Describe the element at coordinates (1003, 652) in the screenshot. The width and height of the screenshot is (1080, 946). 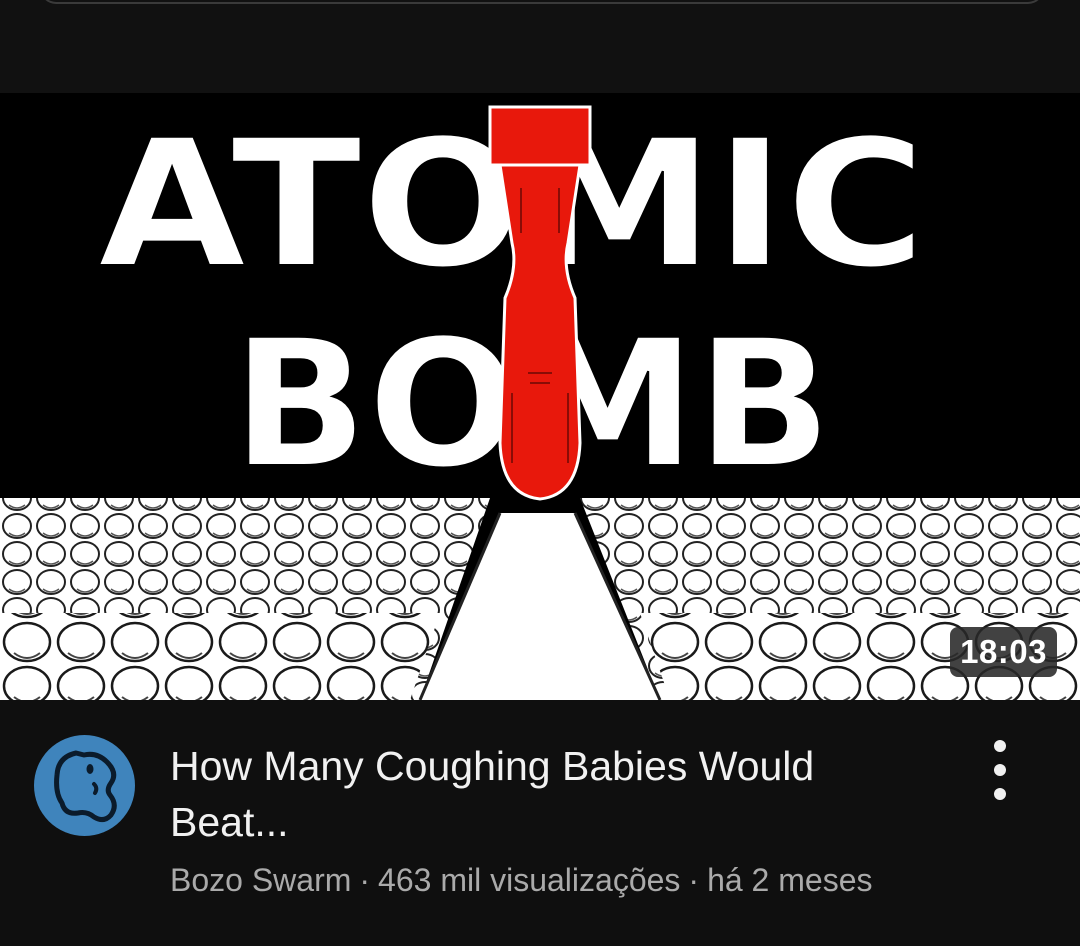
I see `duration-badge: 18:03` at that location.